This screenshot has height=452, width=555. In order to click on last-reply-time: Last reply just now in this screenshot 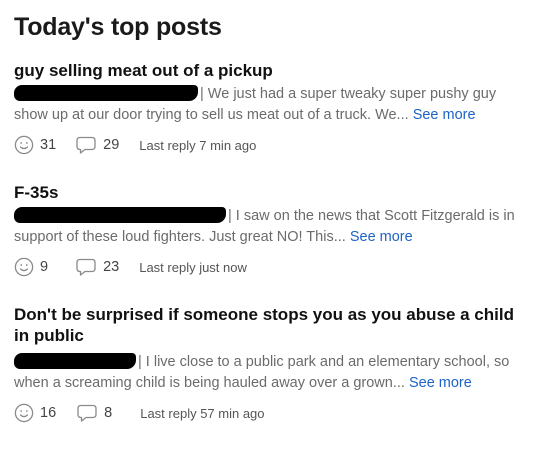, I will do `click(193, 267)`.